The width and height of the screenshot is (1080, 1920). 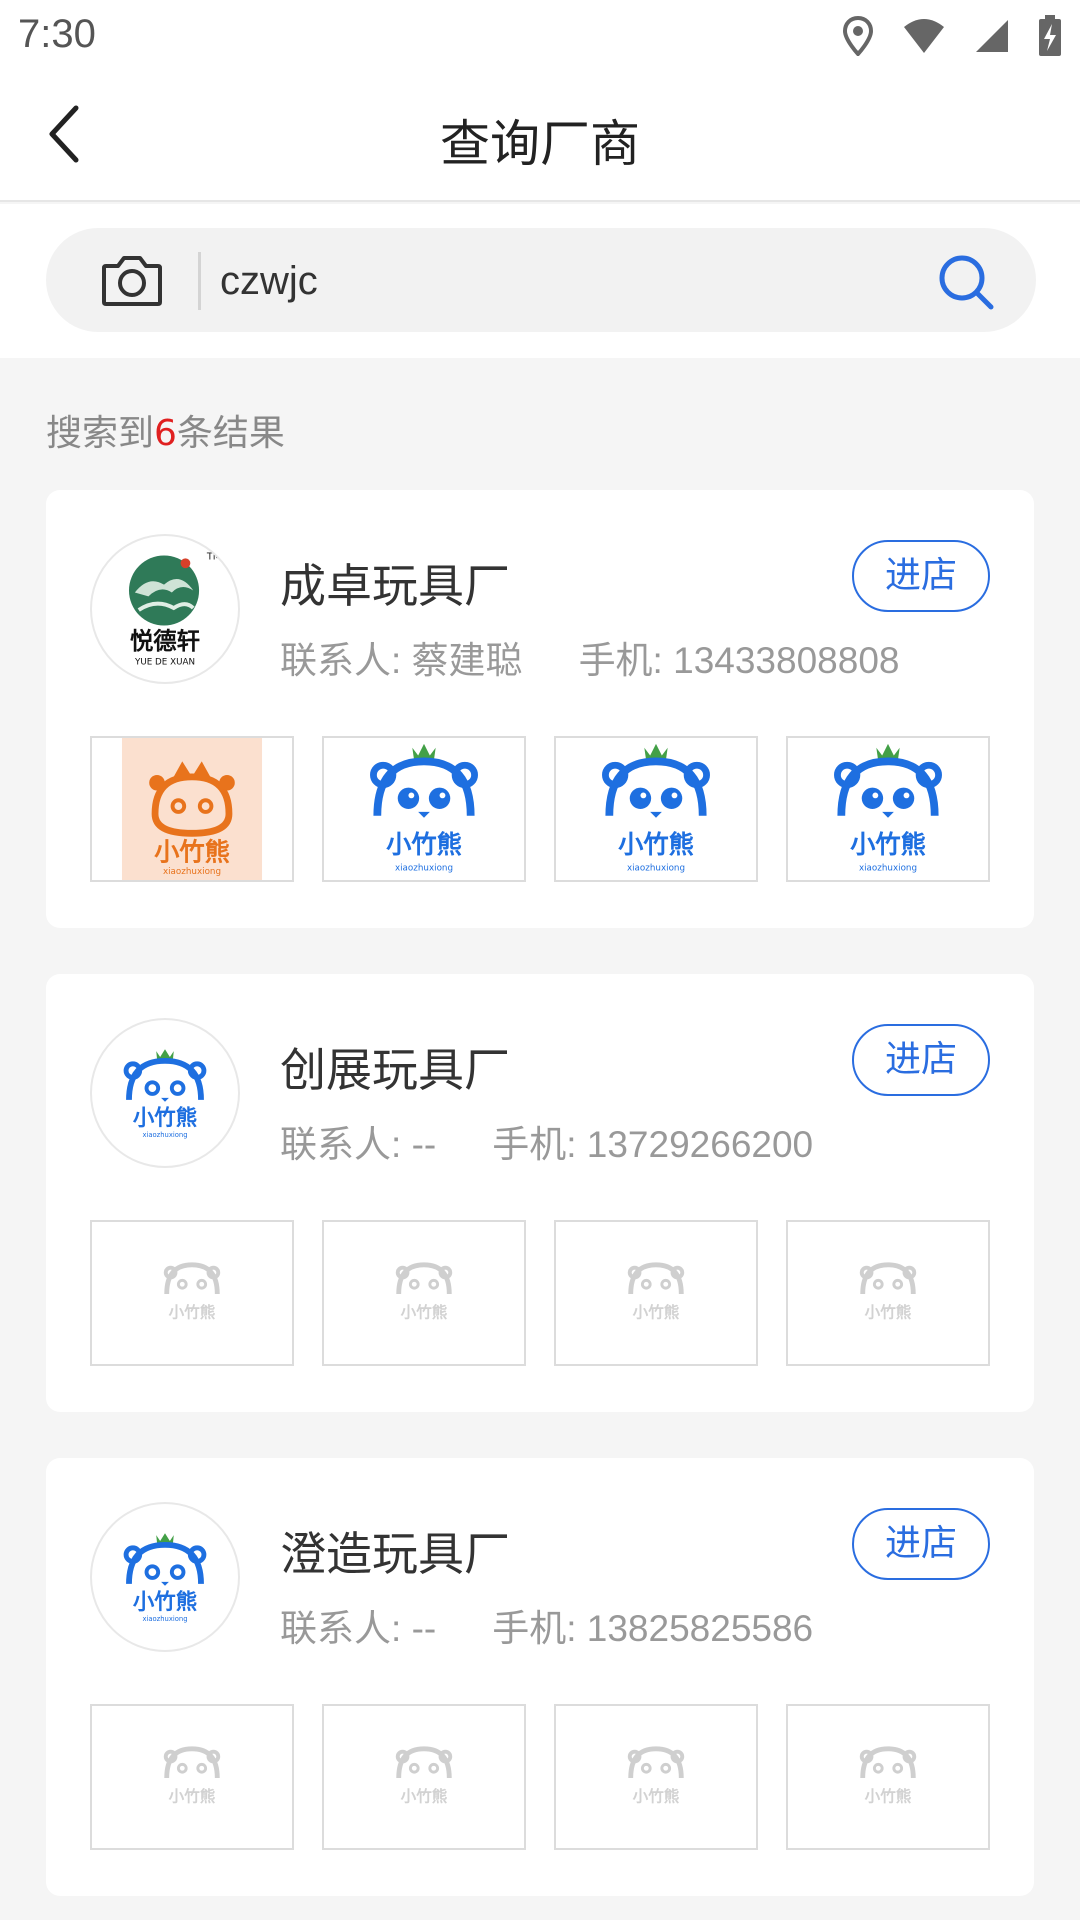 I want to click on xiaozhuxiong-orange-icon: 小竹熊 xiaozhuxiong, so click(x=192, y=809).